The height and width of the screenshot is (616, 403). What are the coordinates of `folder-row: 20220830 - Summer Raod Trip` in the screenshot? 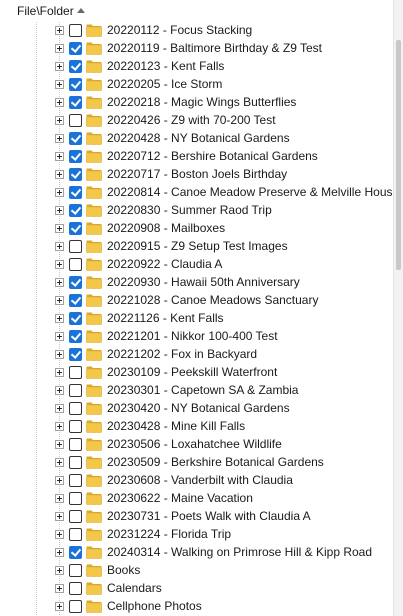 It's located at (196, 211).